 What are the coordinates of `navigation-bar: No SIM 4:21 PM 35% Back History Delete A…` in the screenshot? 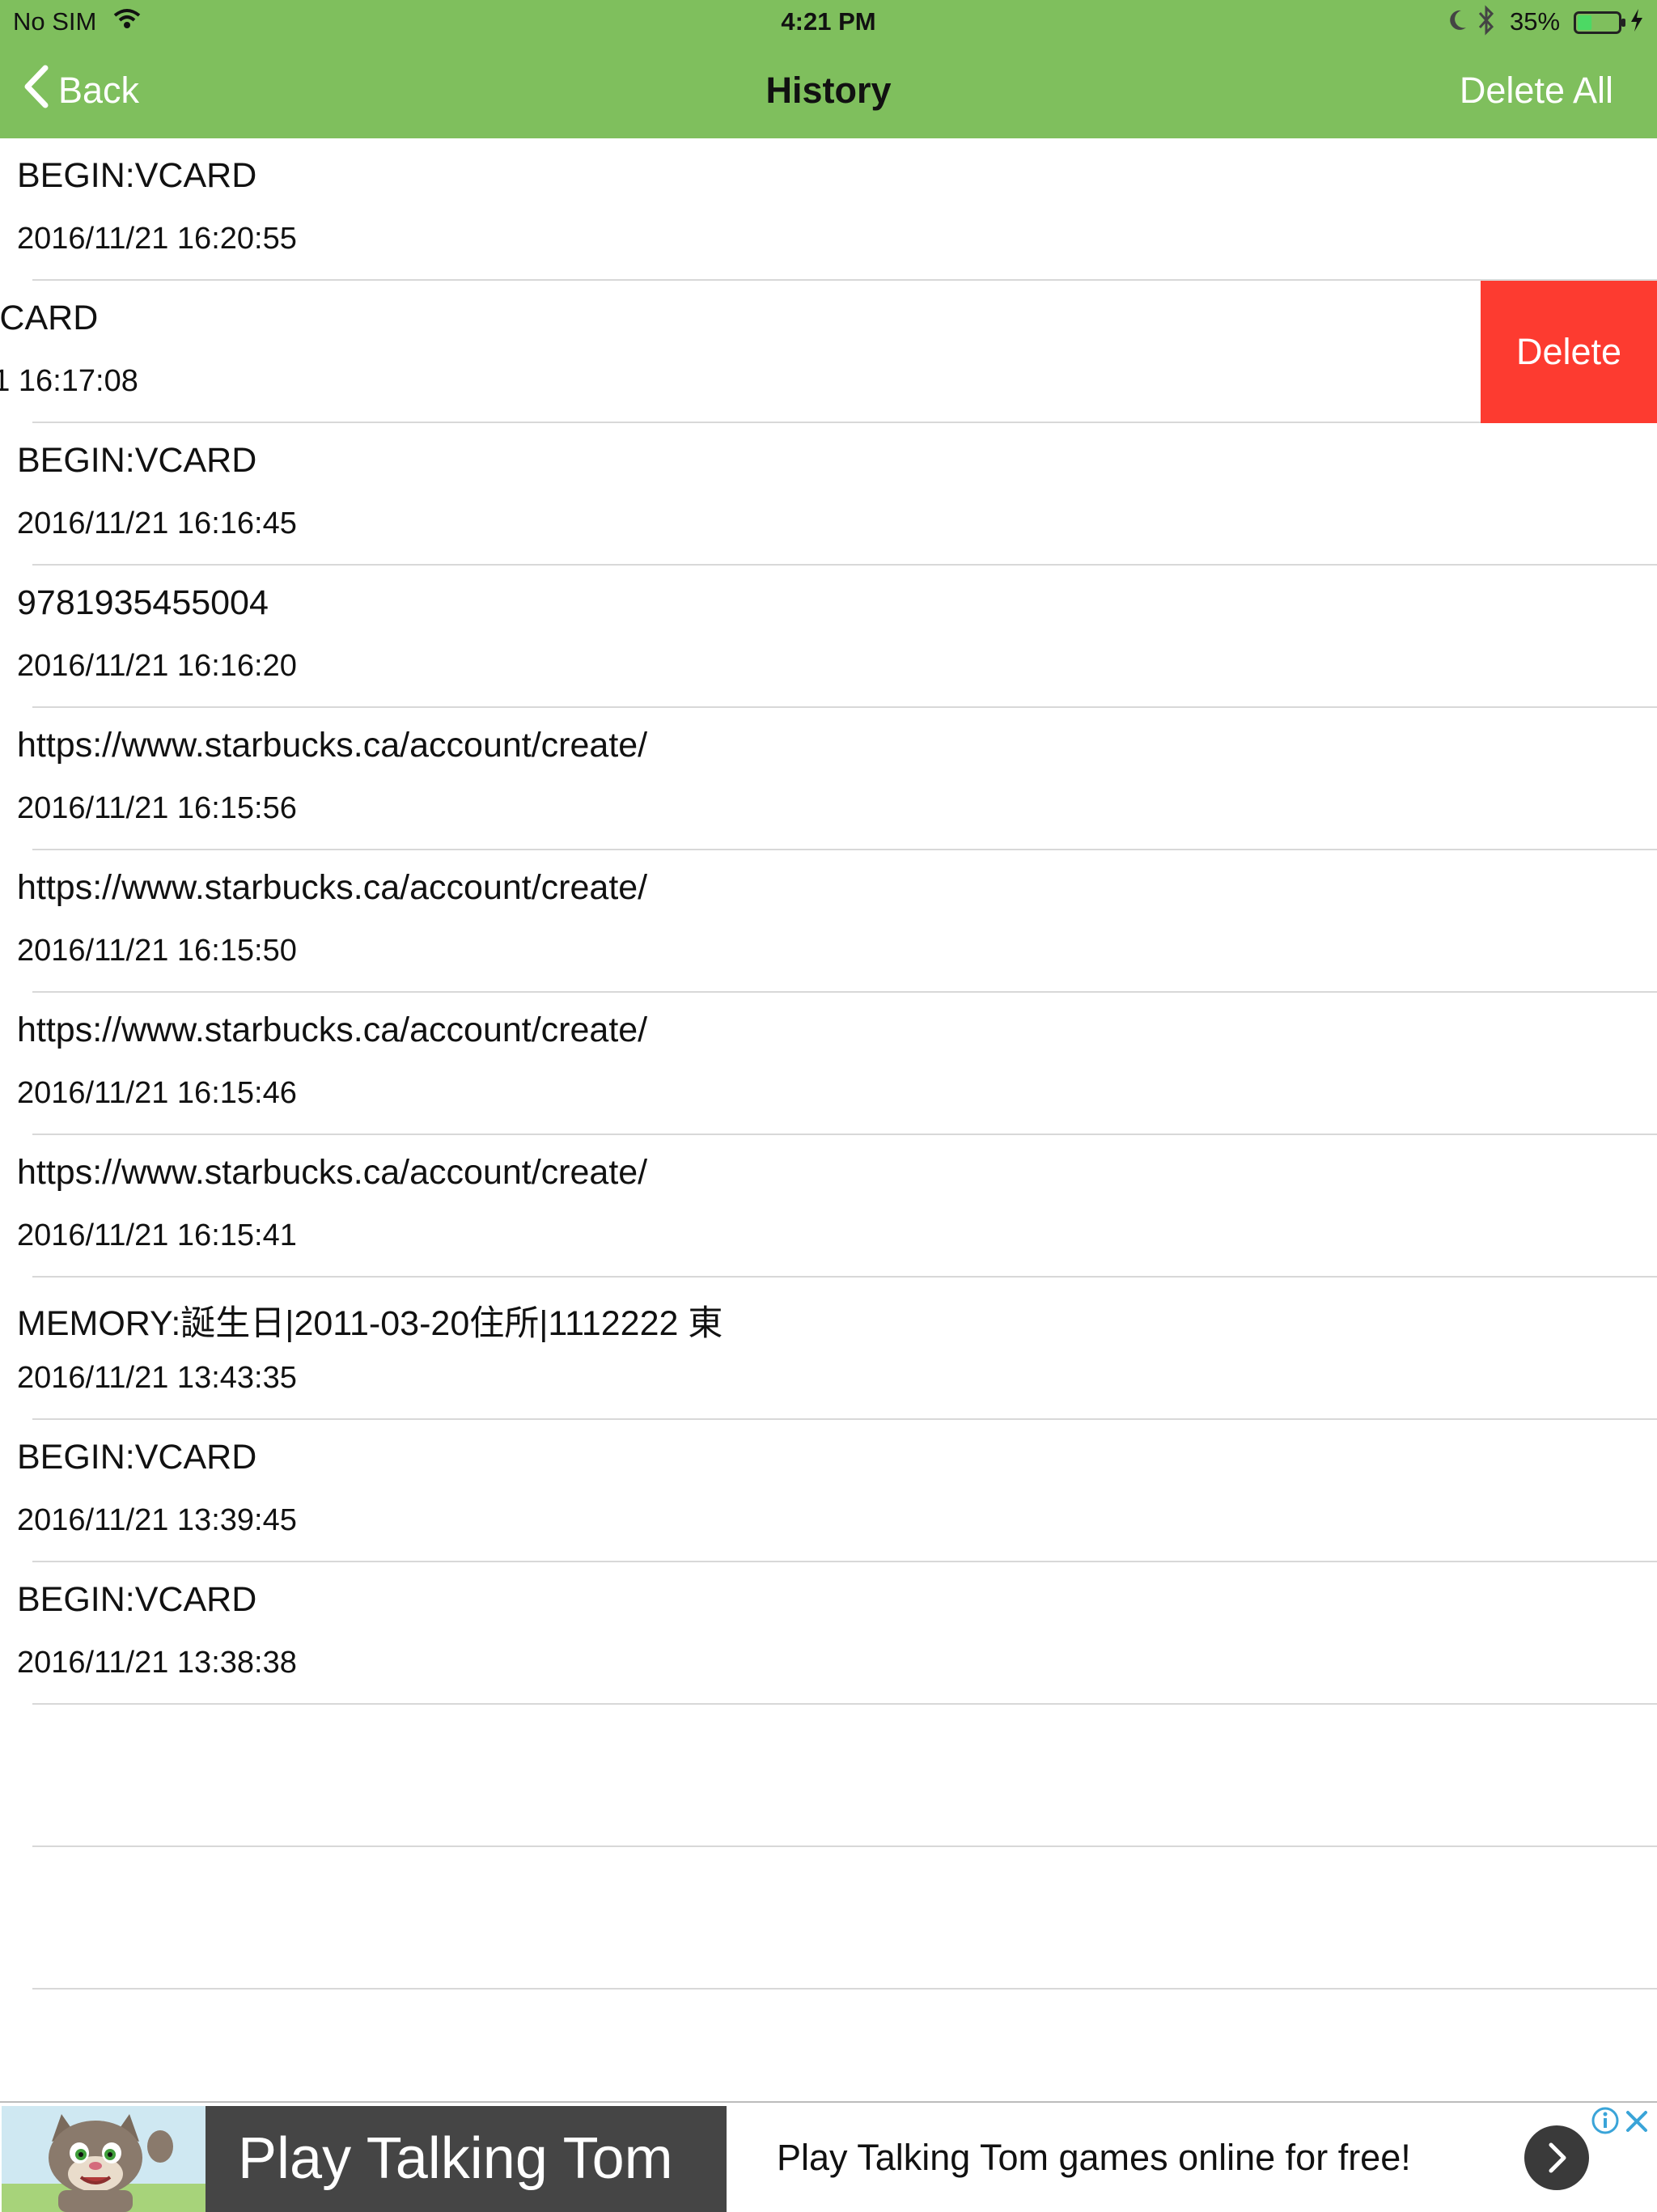 It's located at (828, 69).